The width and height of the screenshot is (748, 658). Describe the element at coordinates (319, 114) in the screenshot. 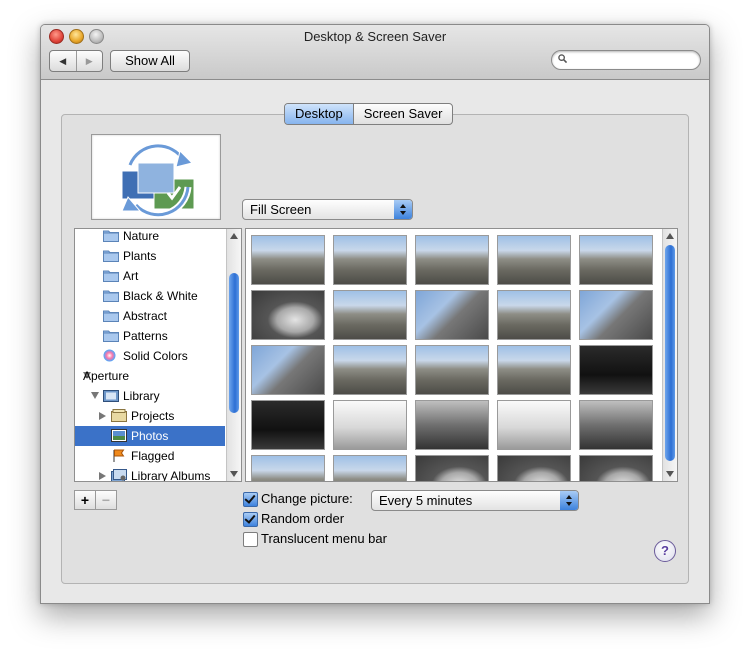

I see `tab-desktop: Desktop` at that location.